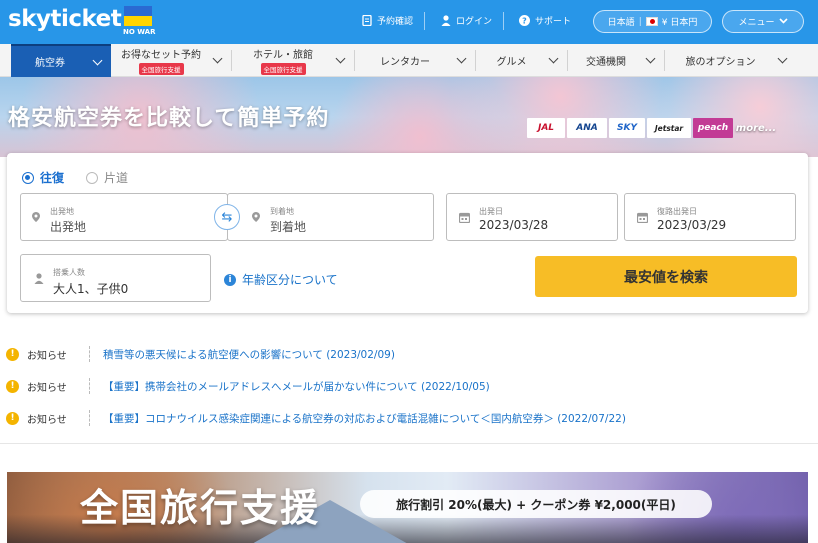  I want to click on airline-logo: Jetstar, so click(669, 128).